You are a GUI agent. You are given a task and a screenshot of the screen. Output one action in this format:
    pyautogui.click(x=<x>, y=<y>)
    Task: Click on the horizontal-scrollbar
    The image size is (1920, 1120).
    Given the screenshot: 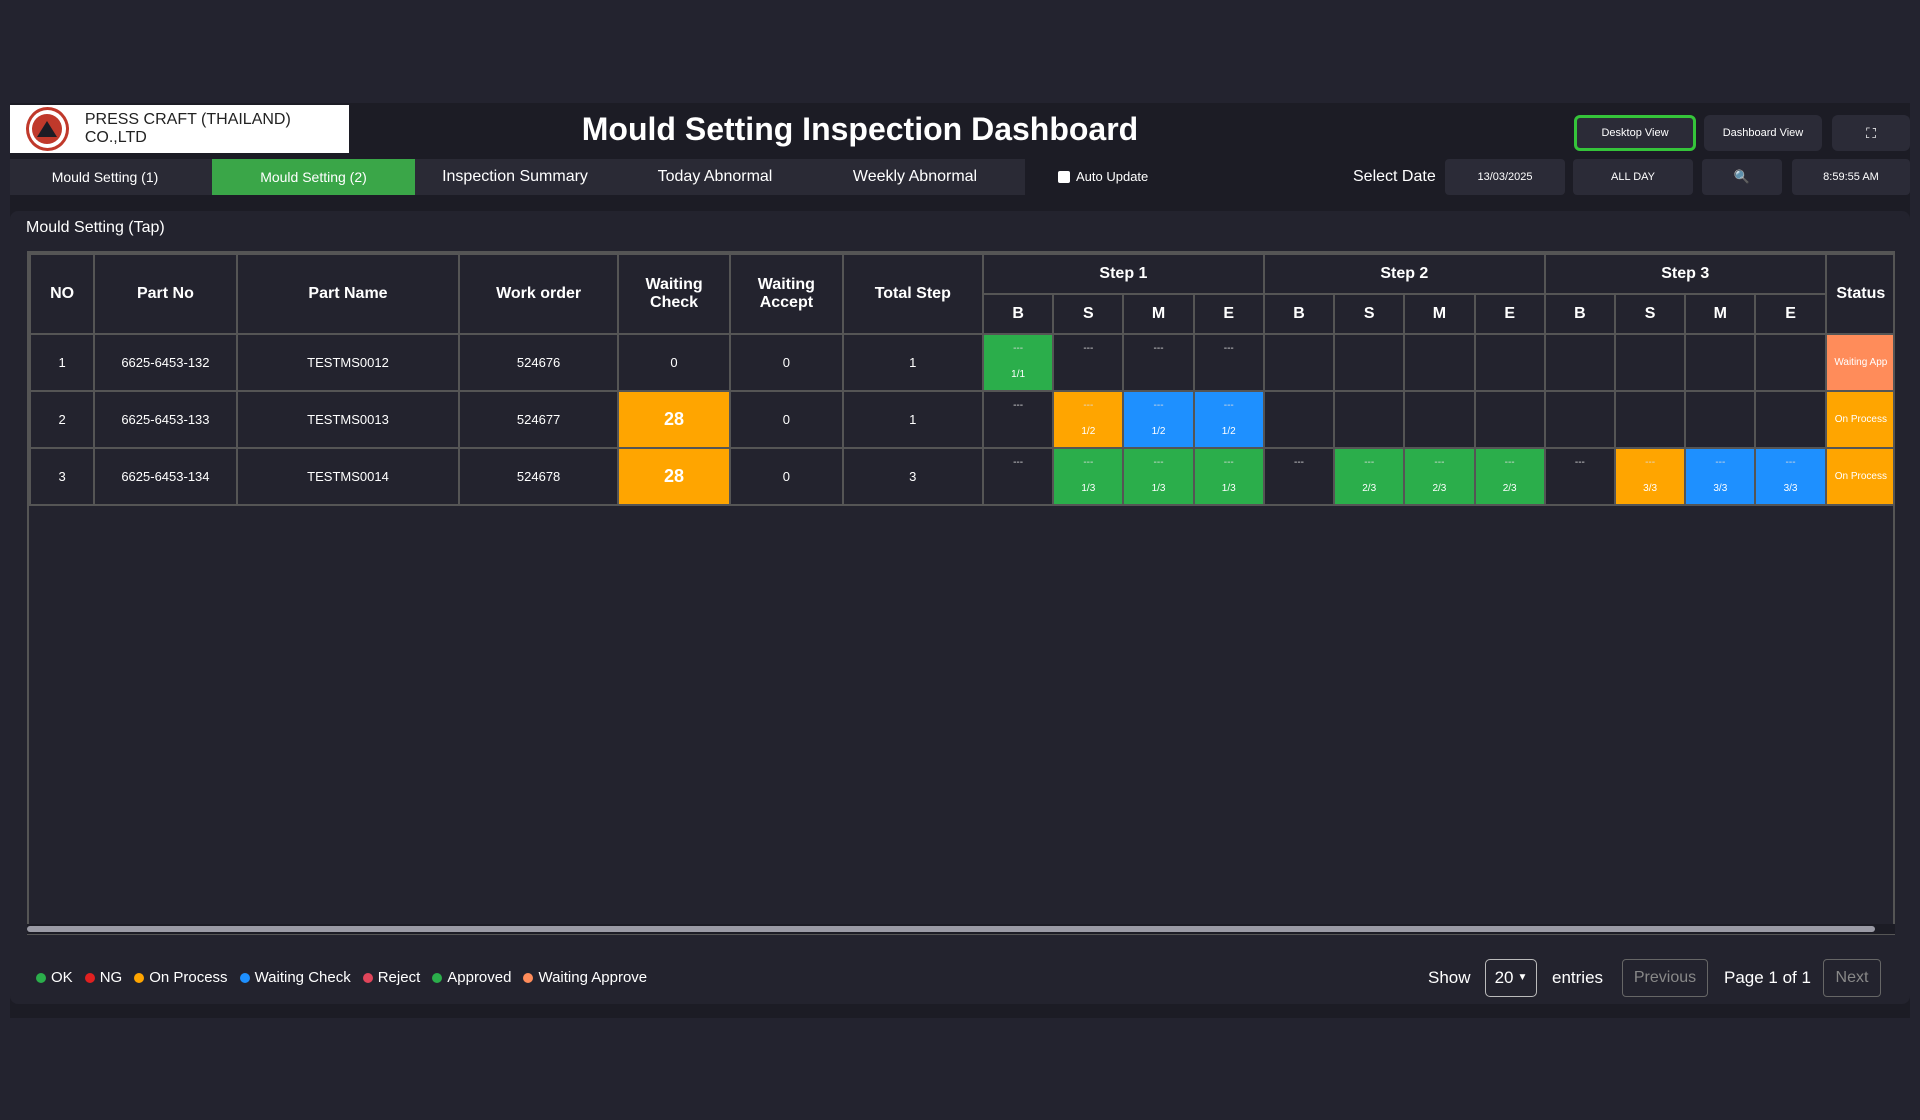 What is the action you would take?
    pyautogui.click(x=961, y=929)
    